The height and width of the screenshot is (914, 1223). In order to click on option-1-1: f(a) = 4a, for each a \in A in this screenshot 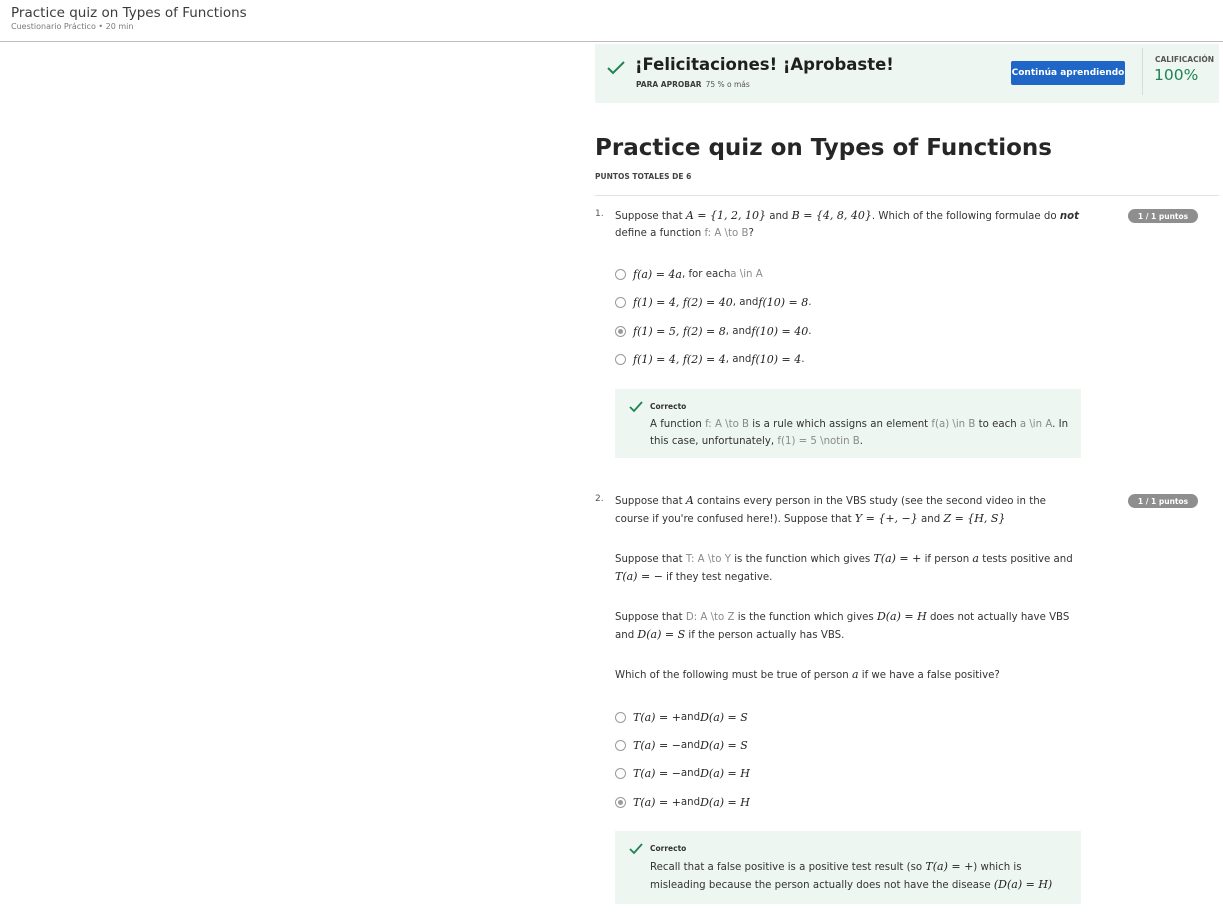, I will do `click(689, 274)`.